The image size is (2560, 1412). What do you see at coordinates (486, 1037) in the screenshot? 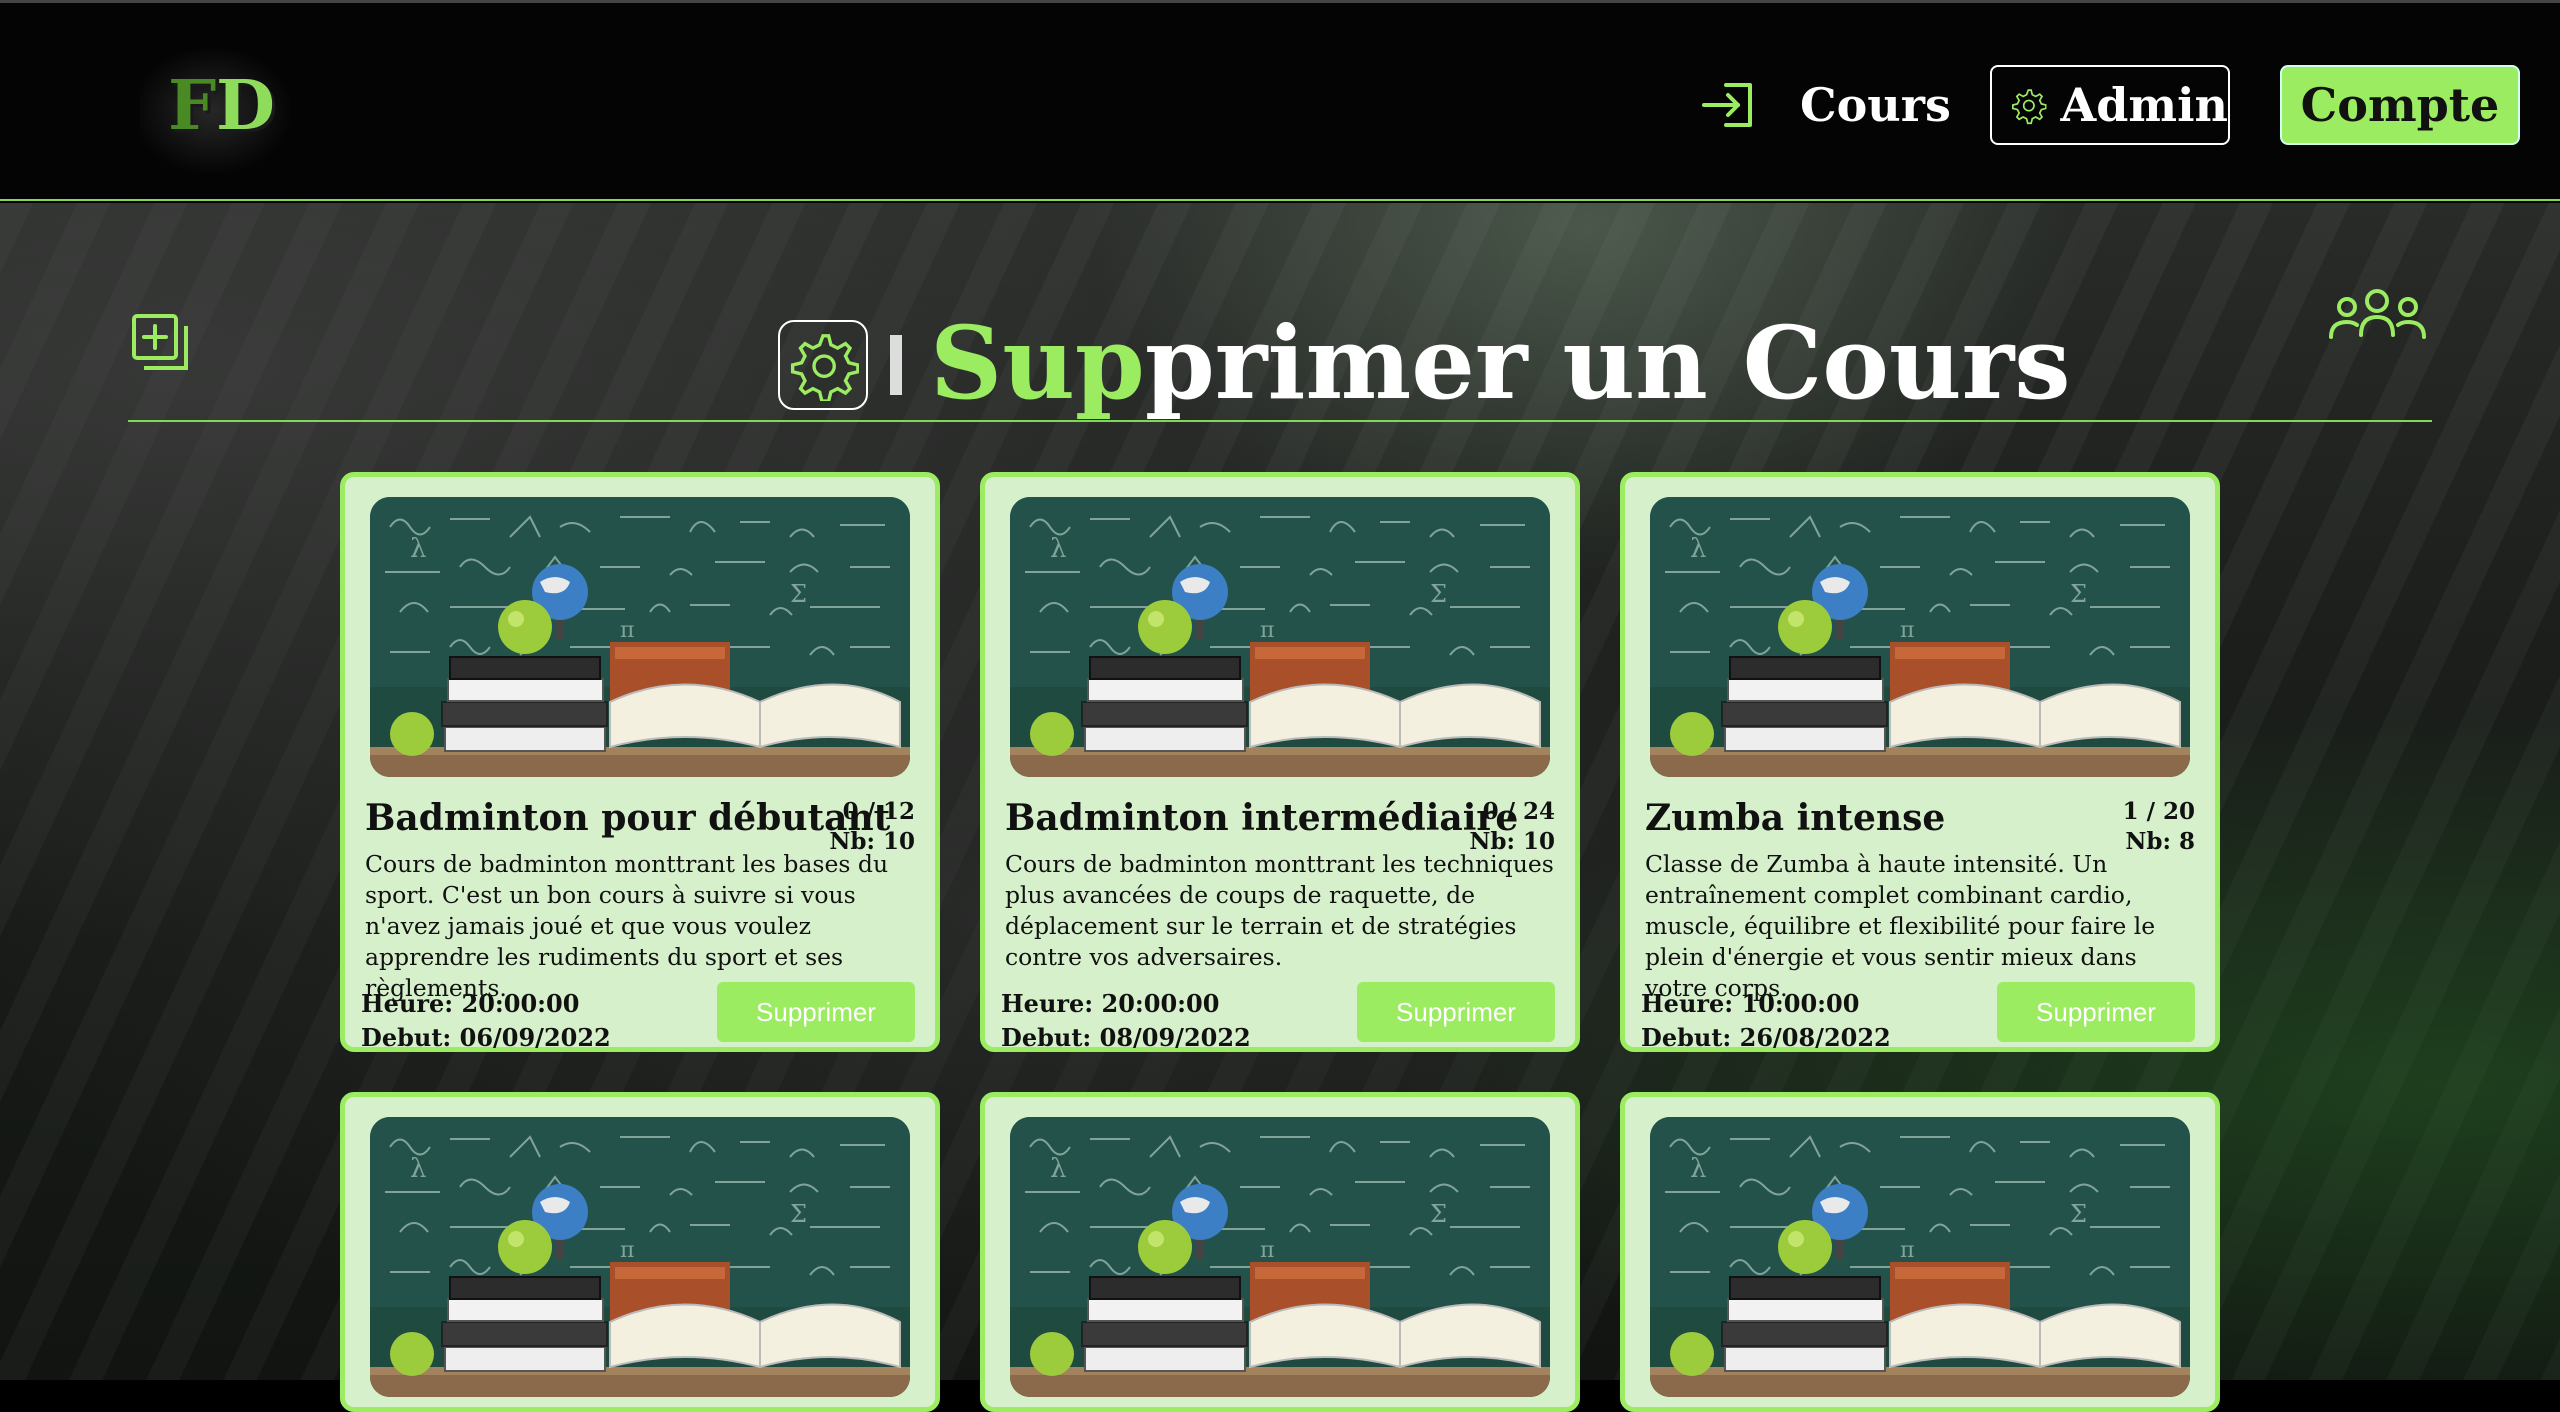
I see `course-debut: Debut: 06/09/2022` at bounding box center [486, 1037].